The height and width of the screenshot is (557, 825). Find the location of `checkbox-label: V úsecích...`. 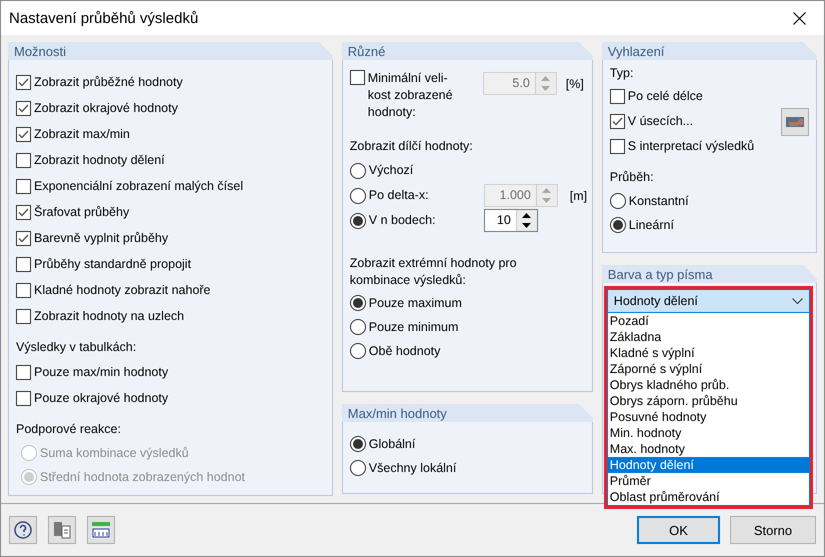

checkbox-label: V úsecích... is located at coordinates (661, 121).